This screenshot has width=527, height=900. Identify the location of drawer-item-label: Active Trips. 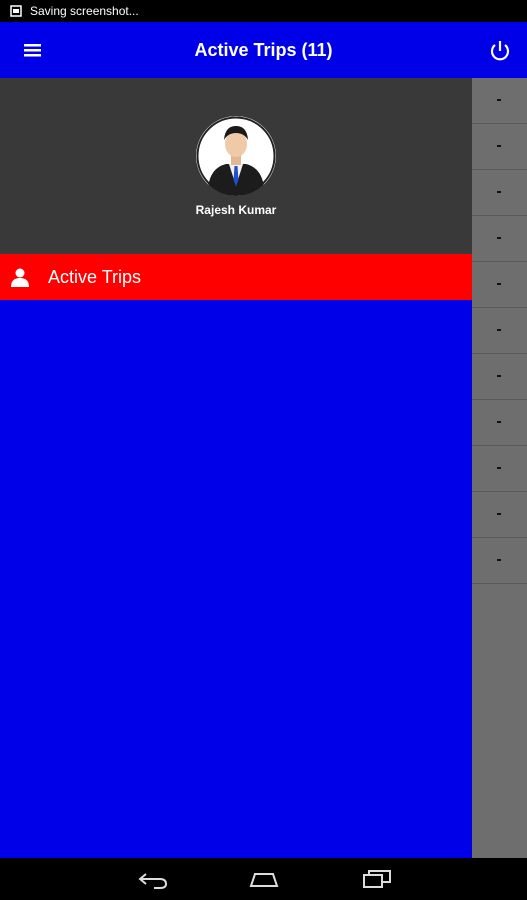
(95, 276).